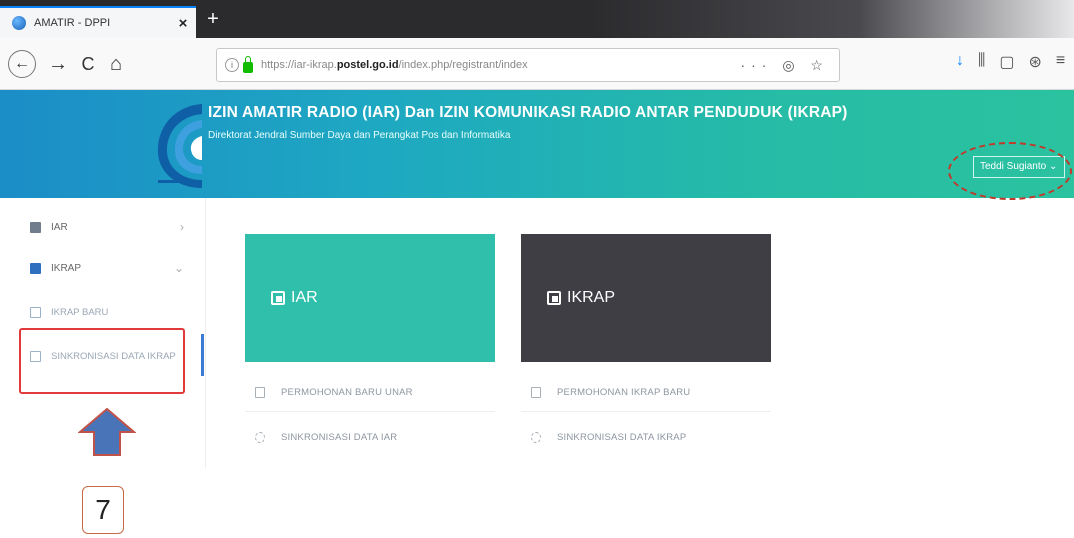 The width and height of the screenshot is (1074, 538). What do you see at coordinates (1035, 62) in the screenshot?
I see `extension-icon: ⊛` at bounding box center [1035, 62].